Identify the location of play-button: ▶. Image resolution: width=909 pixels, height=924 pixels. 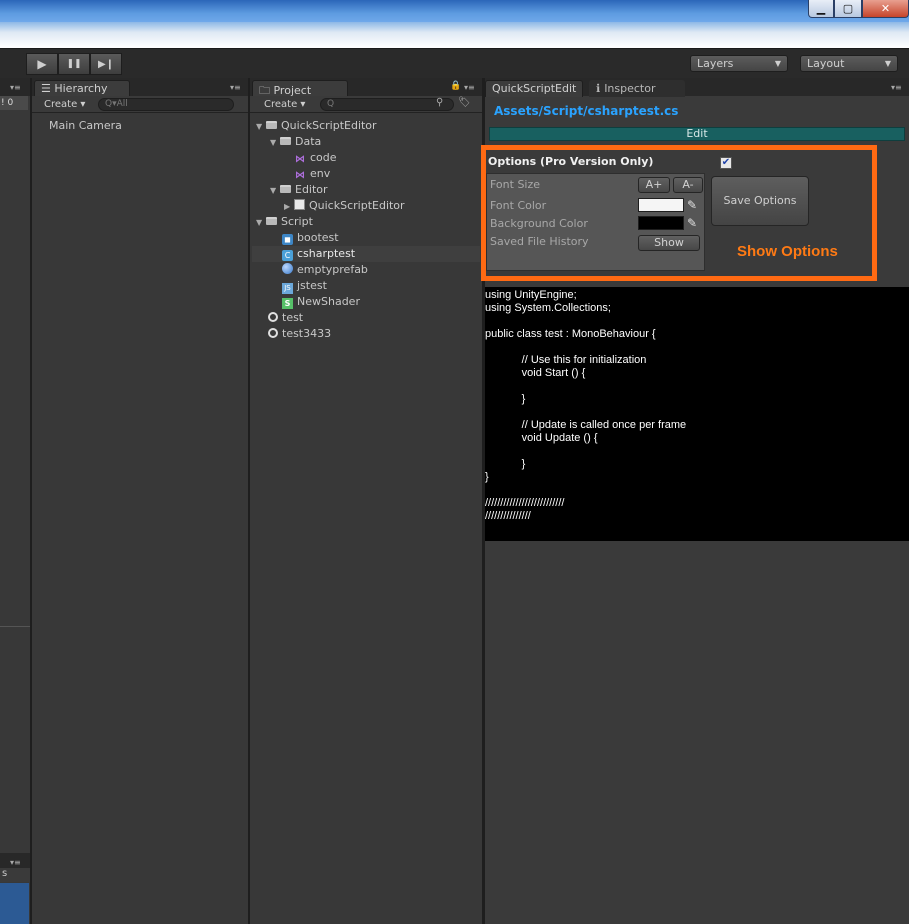
(42, 64).